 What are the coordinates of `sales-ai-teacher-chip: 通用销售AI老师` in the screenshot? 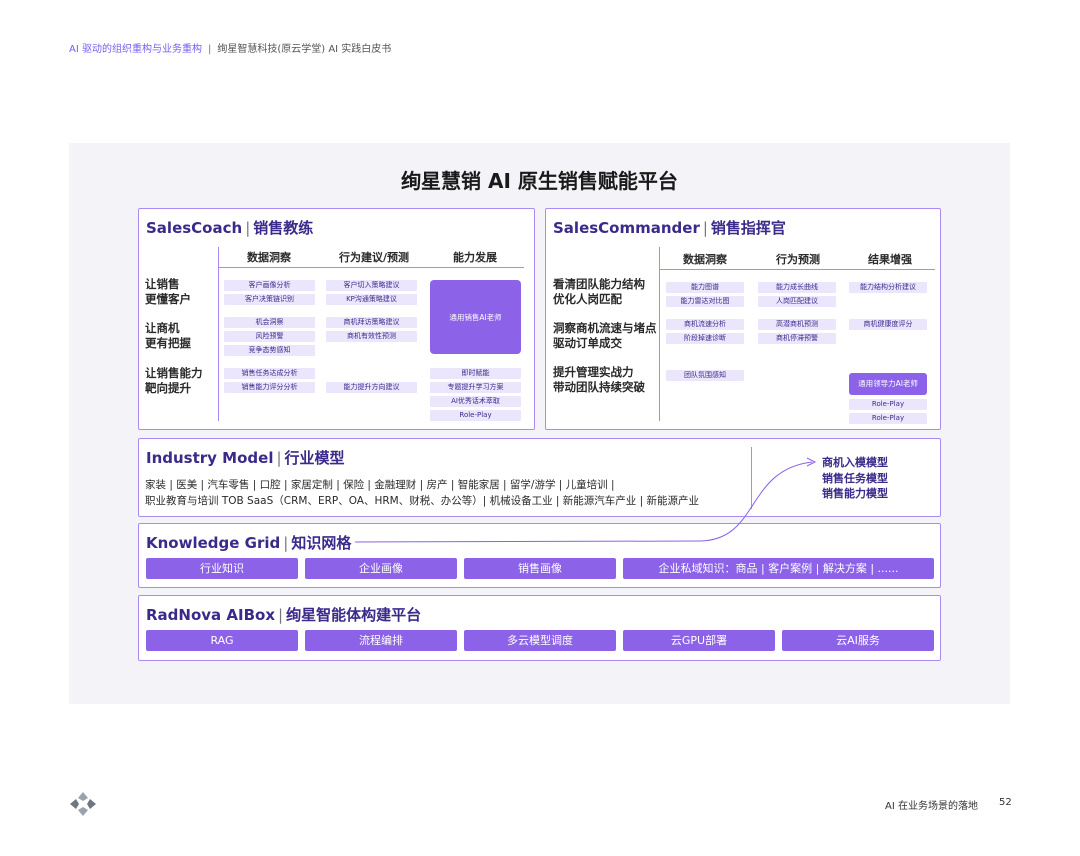 It's located at (475, 317).